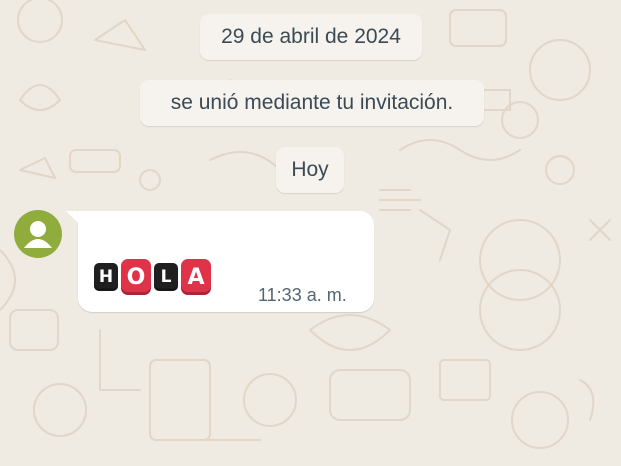  I want to click on today-separator: Hoy, so click(310, 170).